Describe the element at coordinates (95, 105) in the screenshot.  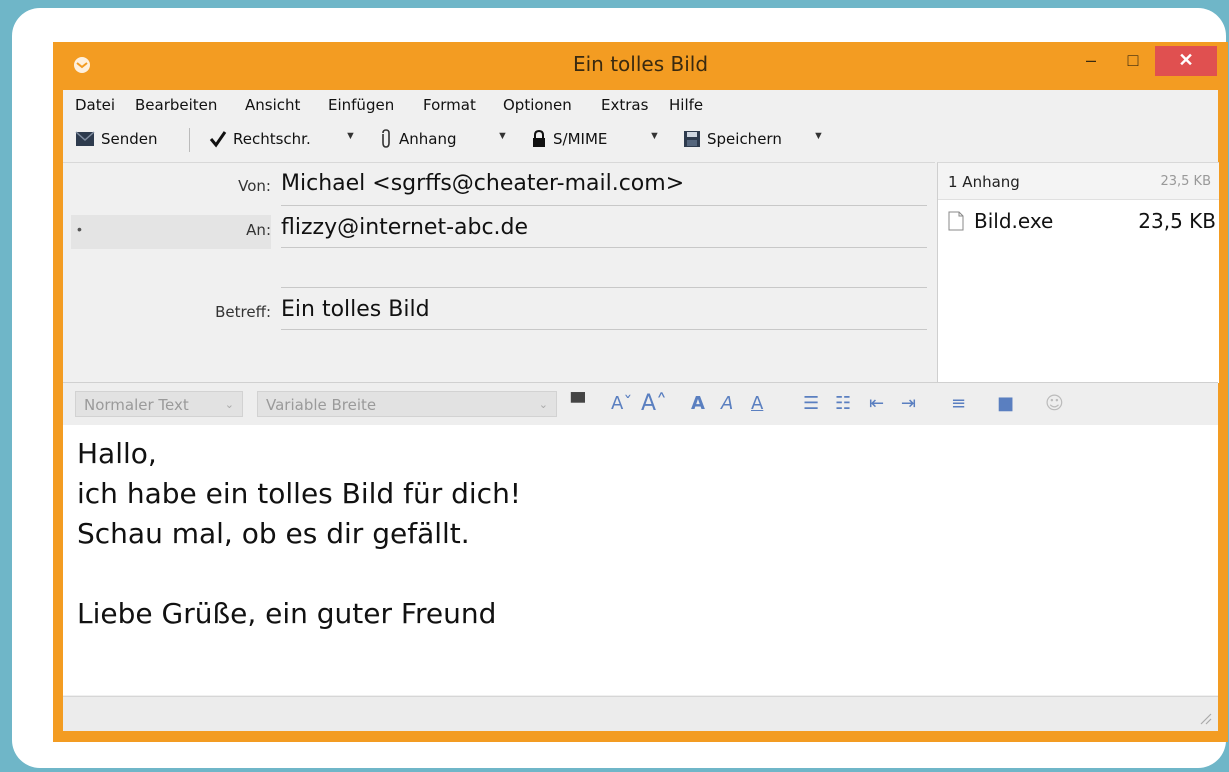
I see `menu-datei: Datei` at that location.